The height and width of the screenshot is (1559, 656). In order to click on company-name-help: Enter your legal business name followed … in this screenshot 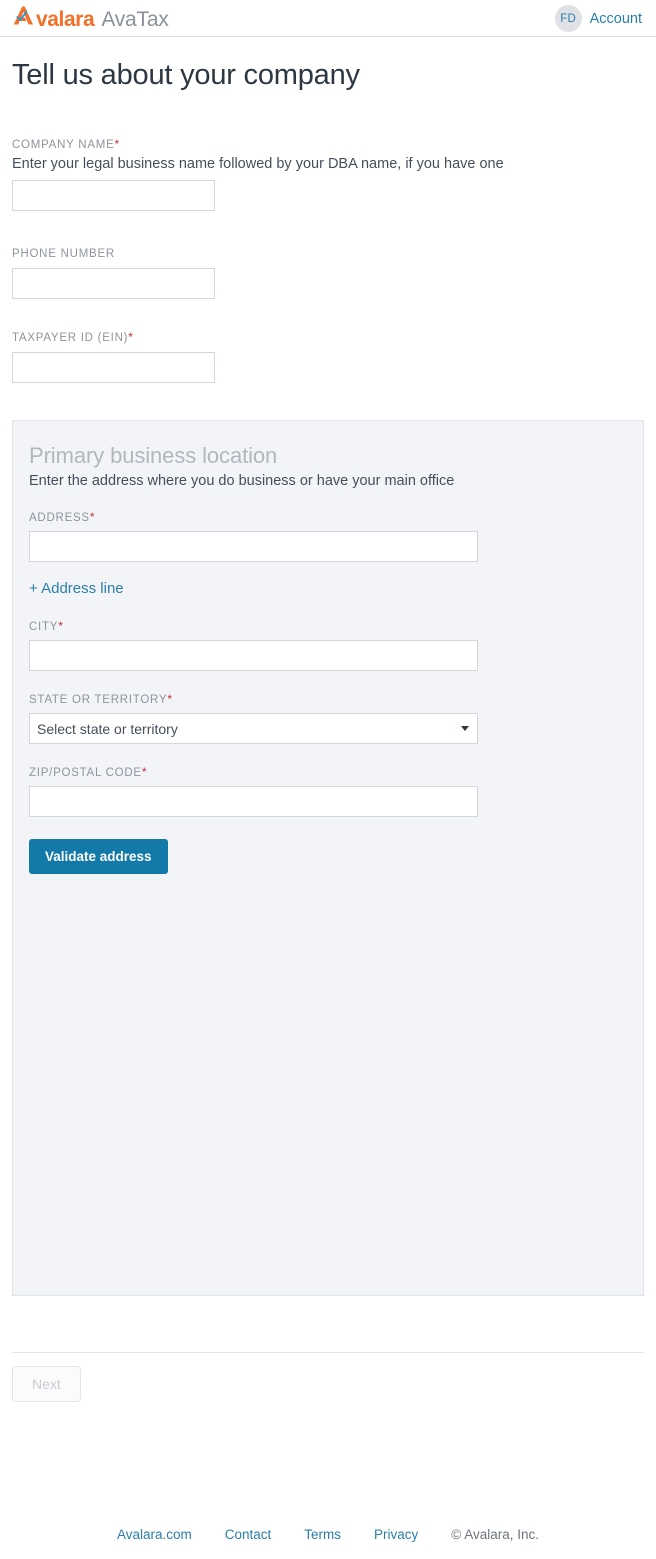, I will do `click(258, 164)`.